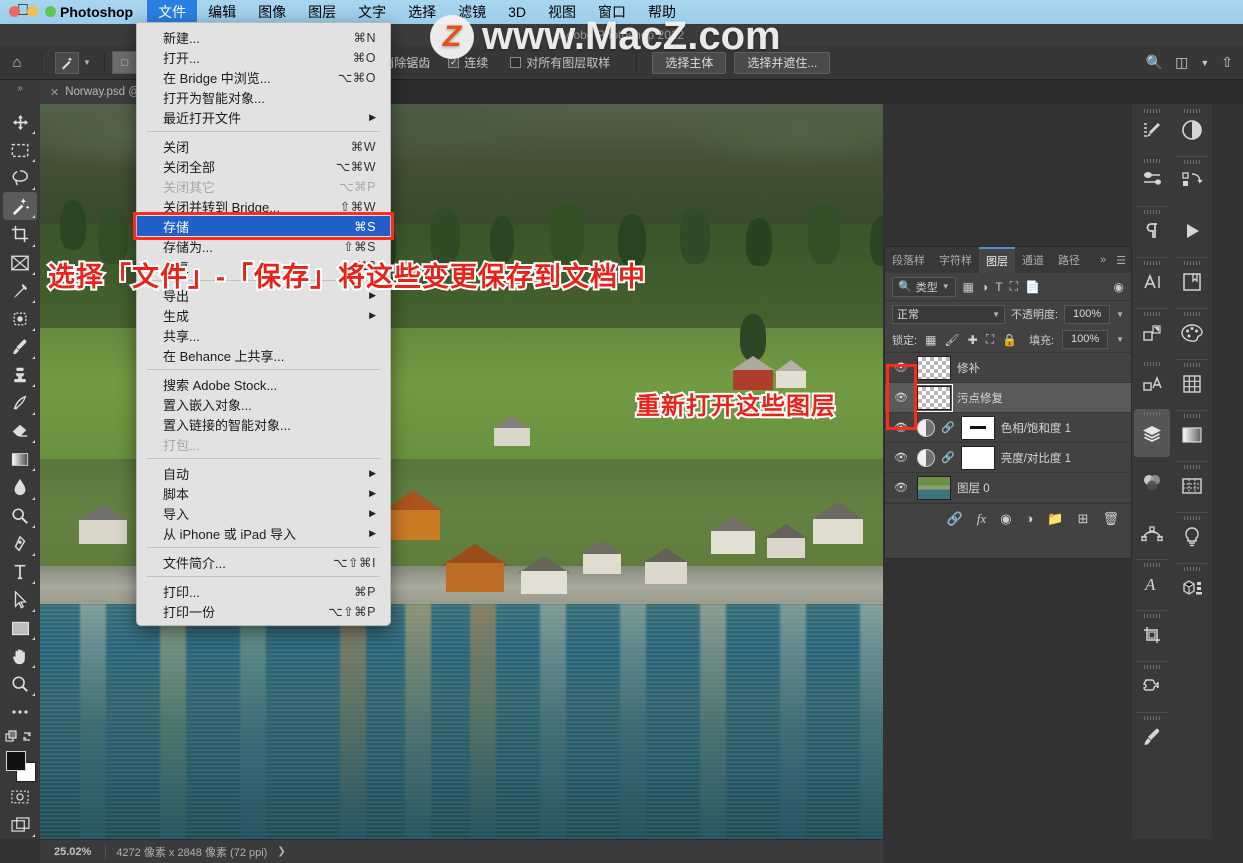 The width and height of the screenshot is (1243, 863). What do you see at coordinates (96, 12) in the screenshot?
I see `app-name-label: Photoshop` at bounding box center [96, 12].